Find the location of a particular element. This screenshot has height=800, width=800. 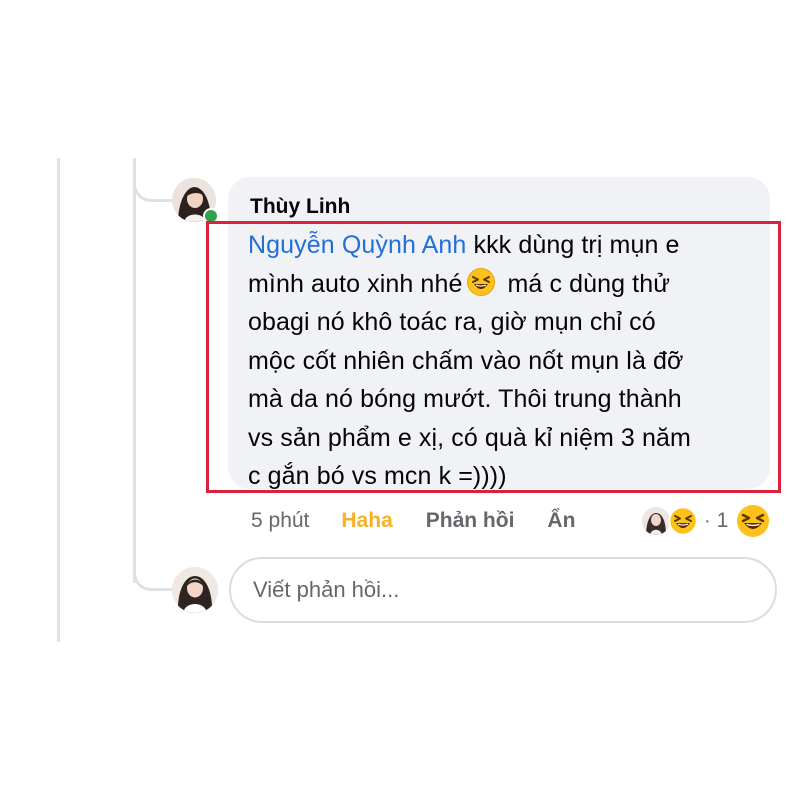

comment-author: Thùy Linh is located at coordinates (300, 207).